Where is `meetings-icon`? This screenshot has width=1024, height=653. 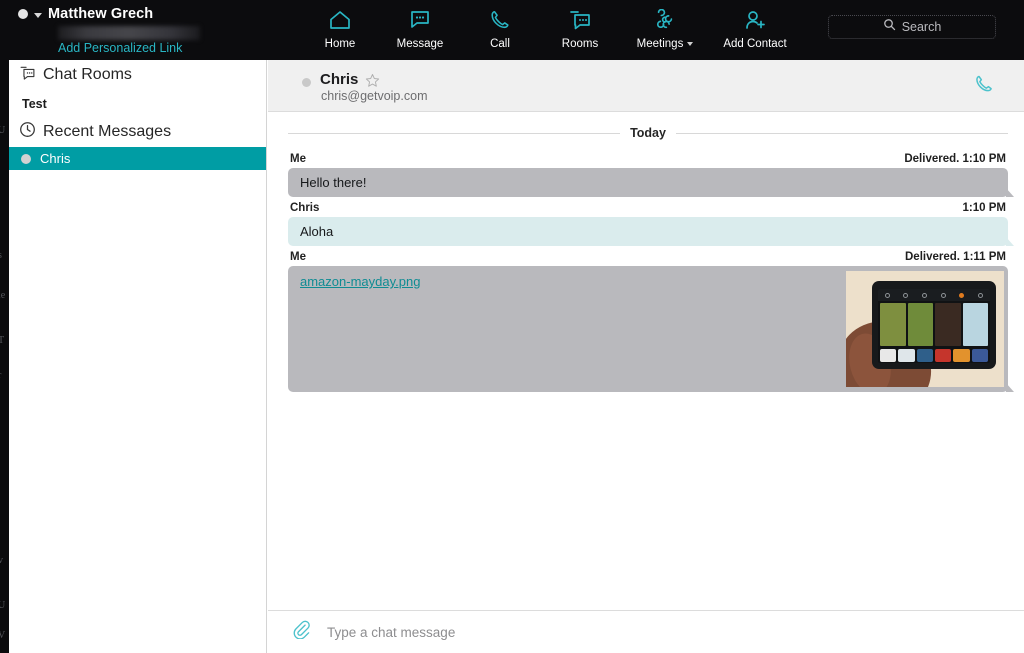
meetings-icon is located at coordinates (665, 20).